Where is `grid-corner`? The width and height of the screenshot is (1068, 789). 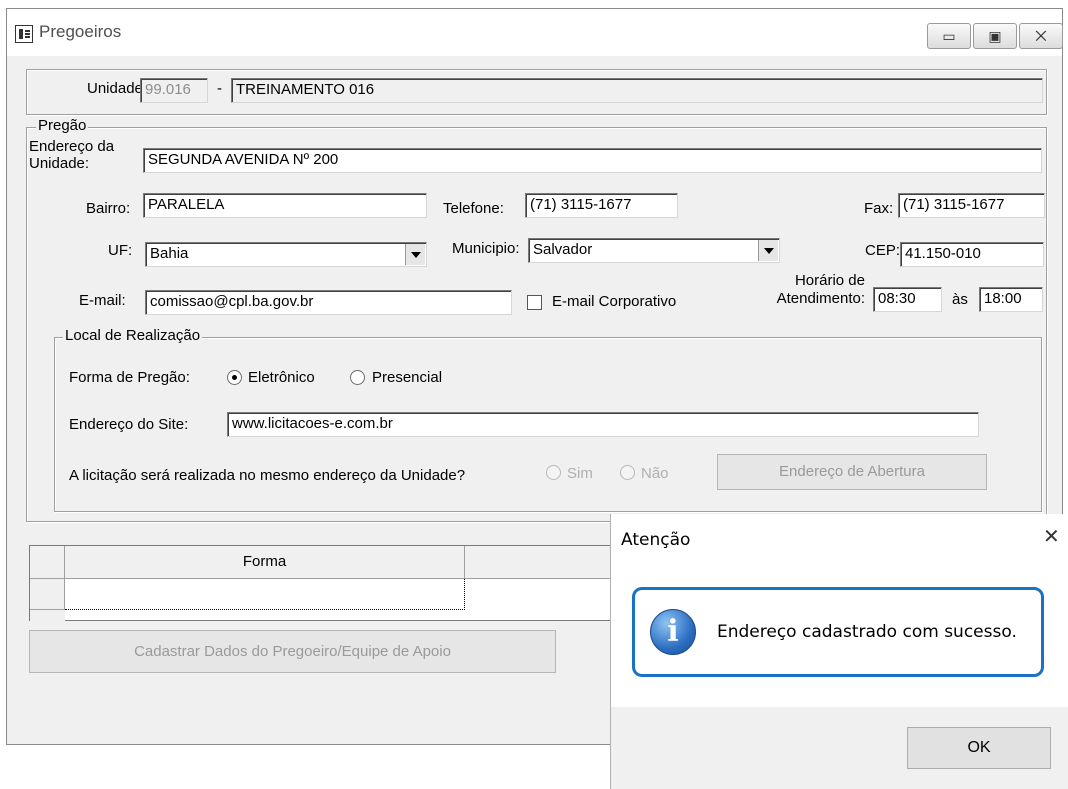
grid-corner is located at coordinates (47, 562).